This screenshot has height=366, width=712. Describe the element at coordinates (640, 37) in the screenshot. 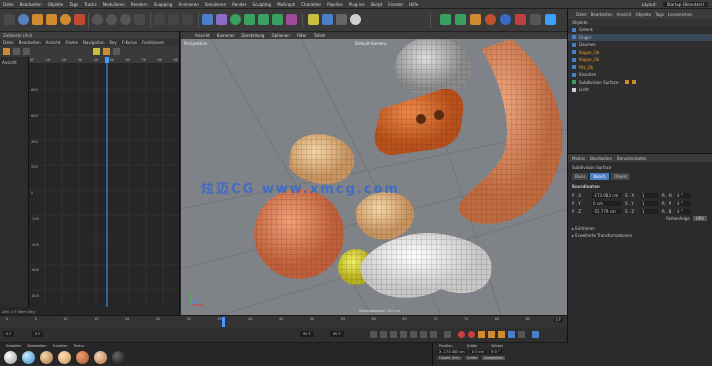

I see `object-row: Finger` at that location.